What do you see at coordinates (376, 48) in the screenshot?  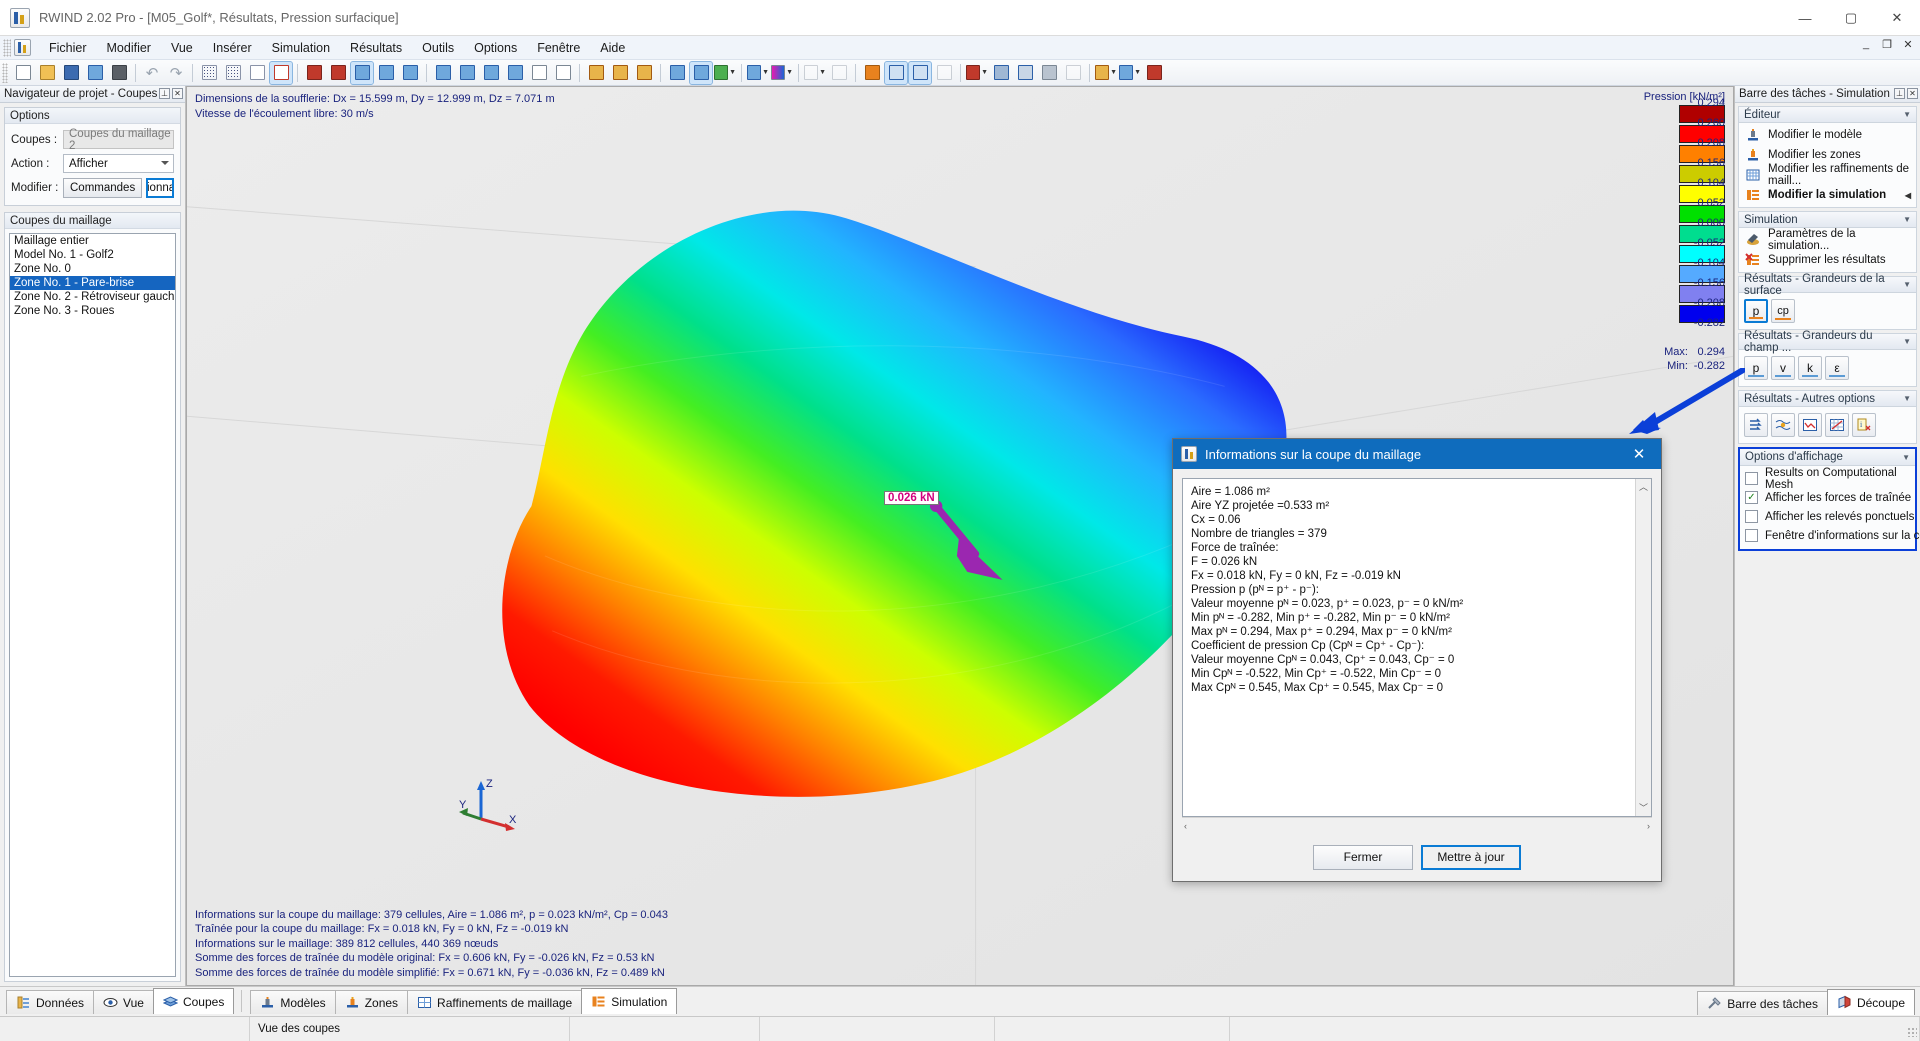 I see `menu-resultats: Résultats` at bounding box center [376, 48].